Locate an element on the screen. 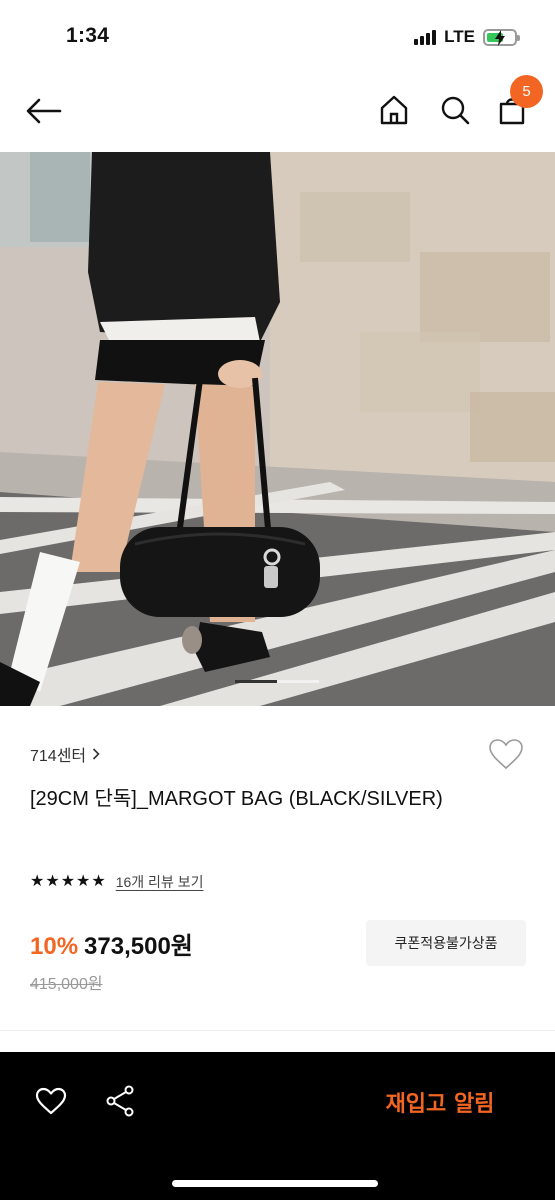 Image resolution: width=555 pixels, height=1200 pixels. brand-name: 714센터 is located at coordinates (58, 756).